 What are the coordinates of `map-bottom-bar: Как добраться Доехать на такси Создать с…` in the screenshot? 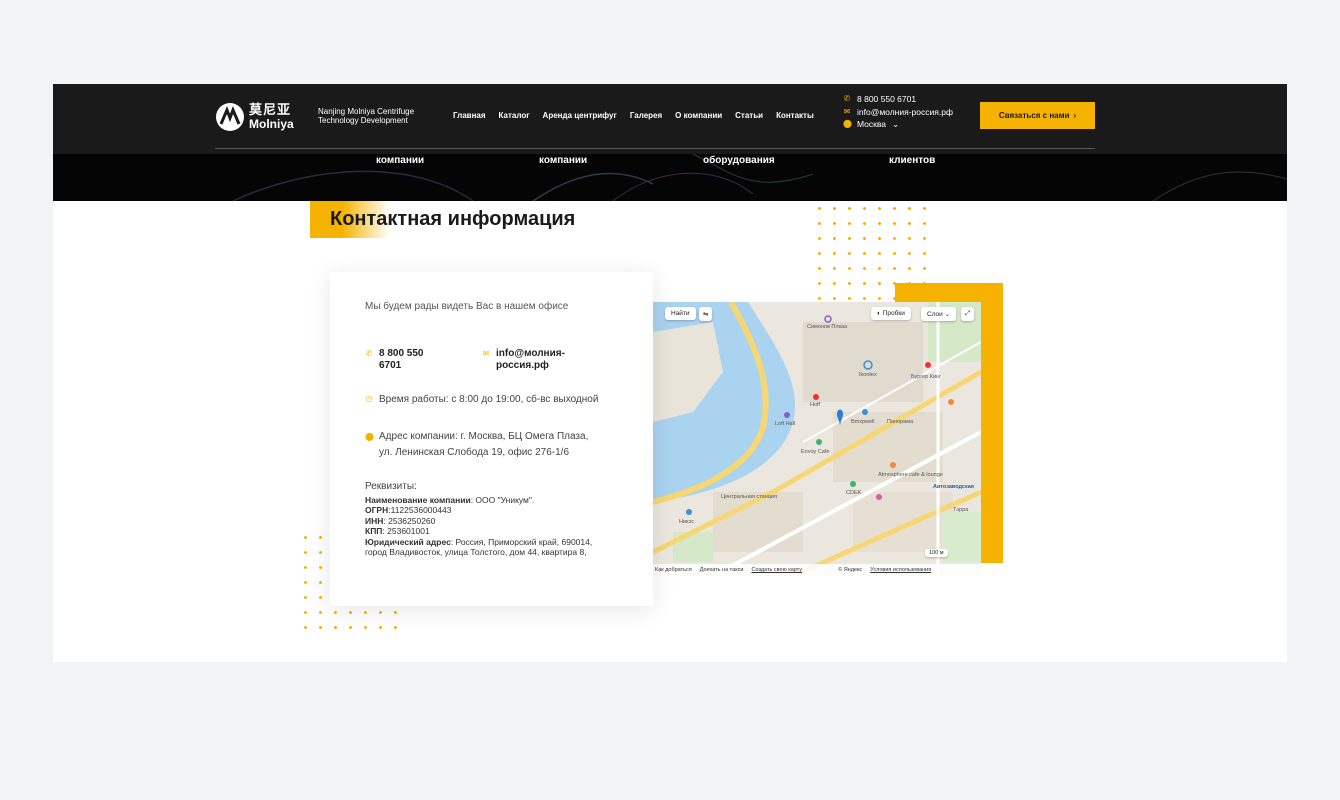 It's located at (817, 570).